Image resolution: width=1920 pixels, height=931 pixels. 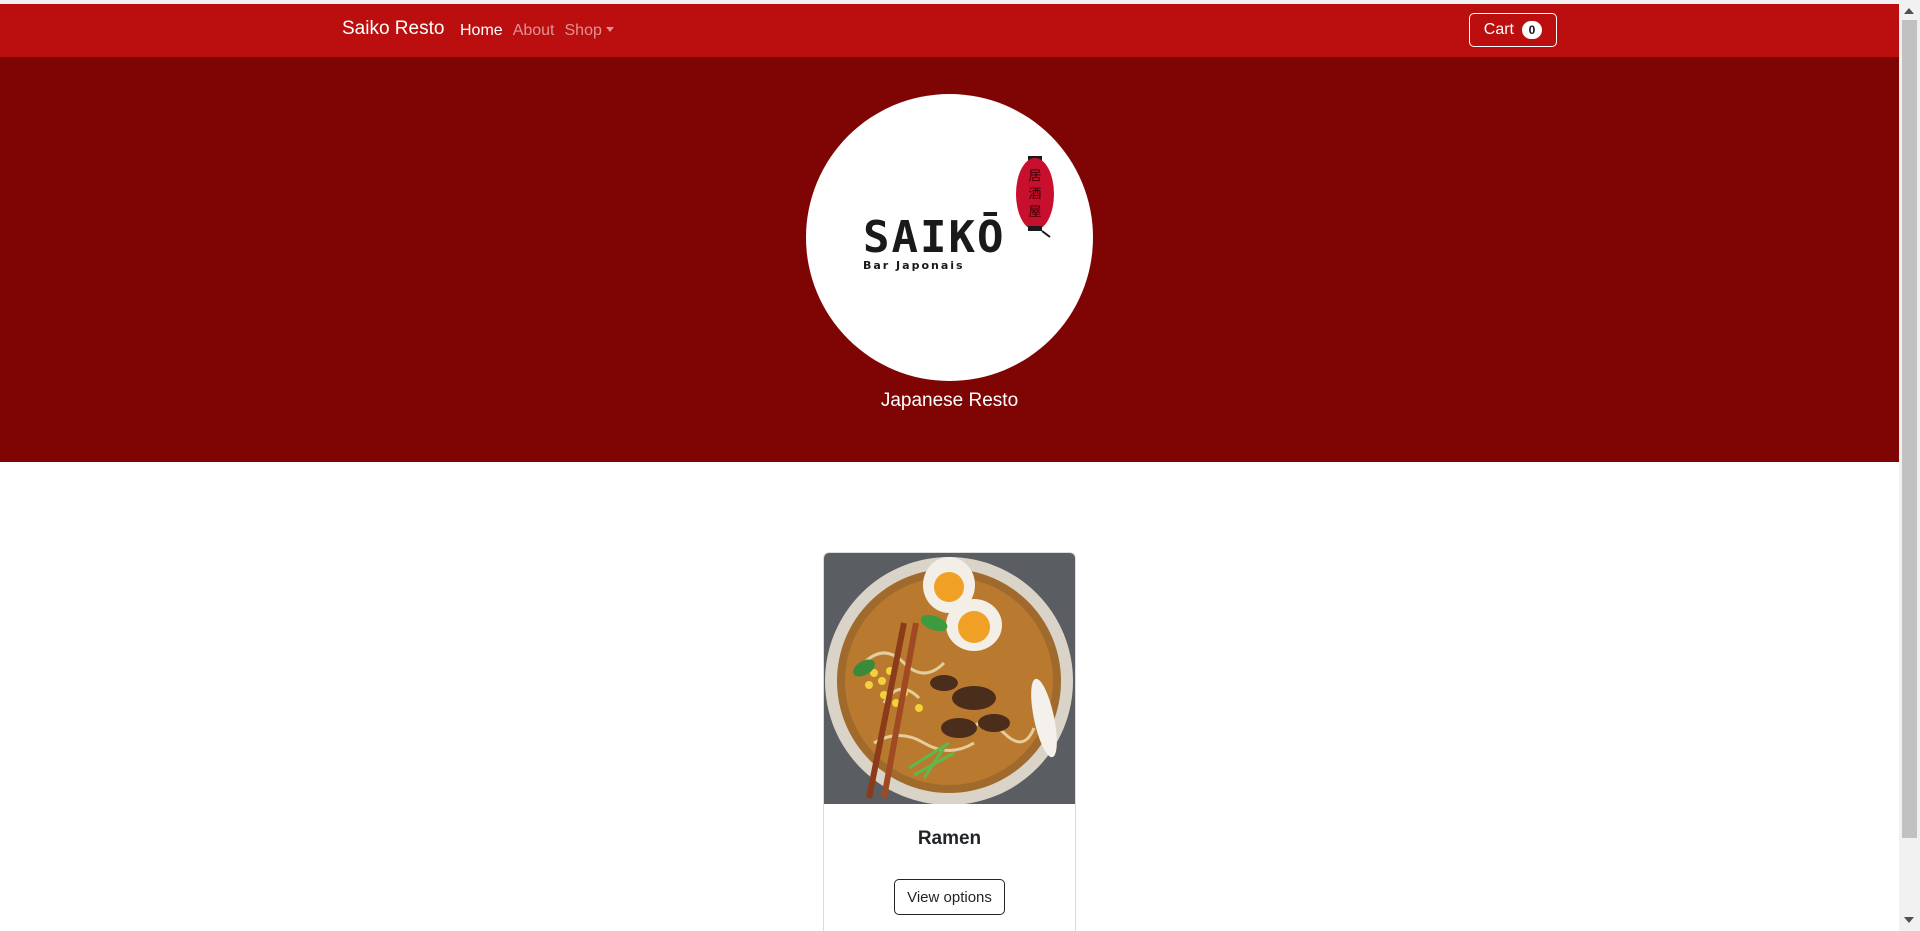 I want to click on product-card: Ramen View options, so click(x=949, y=741).